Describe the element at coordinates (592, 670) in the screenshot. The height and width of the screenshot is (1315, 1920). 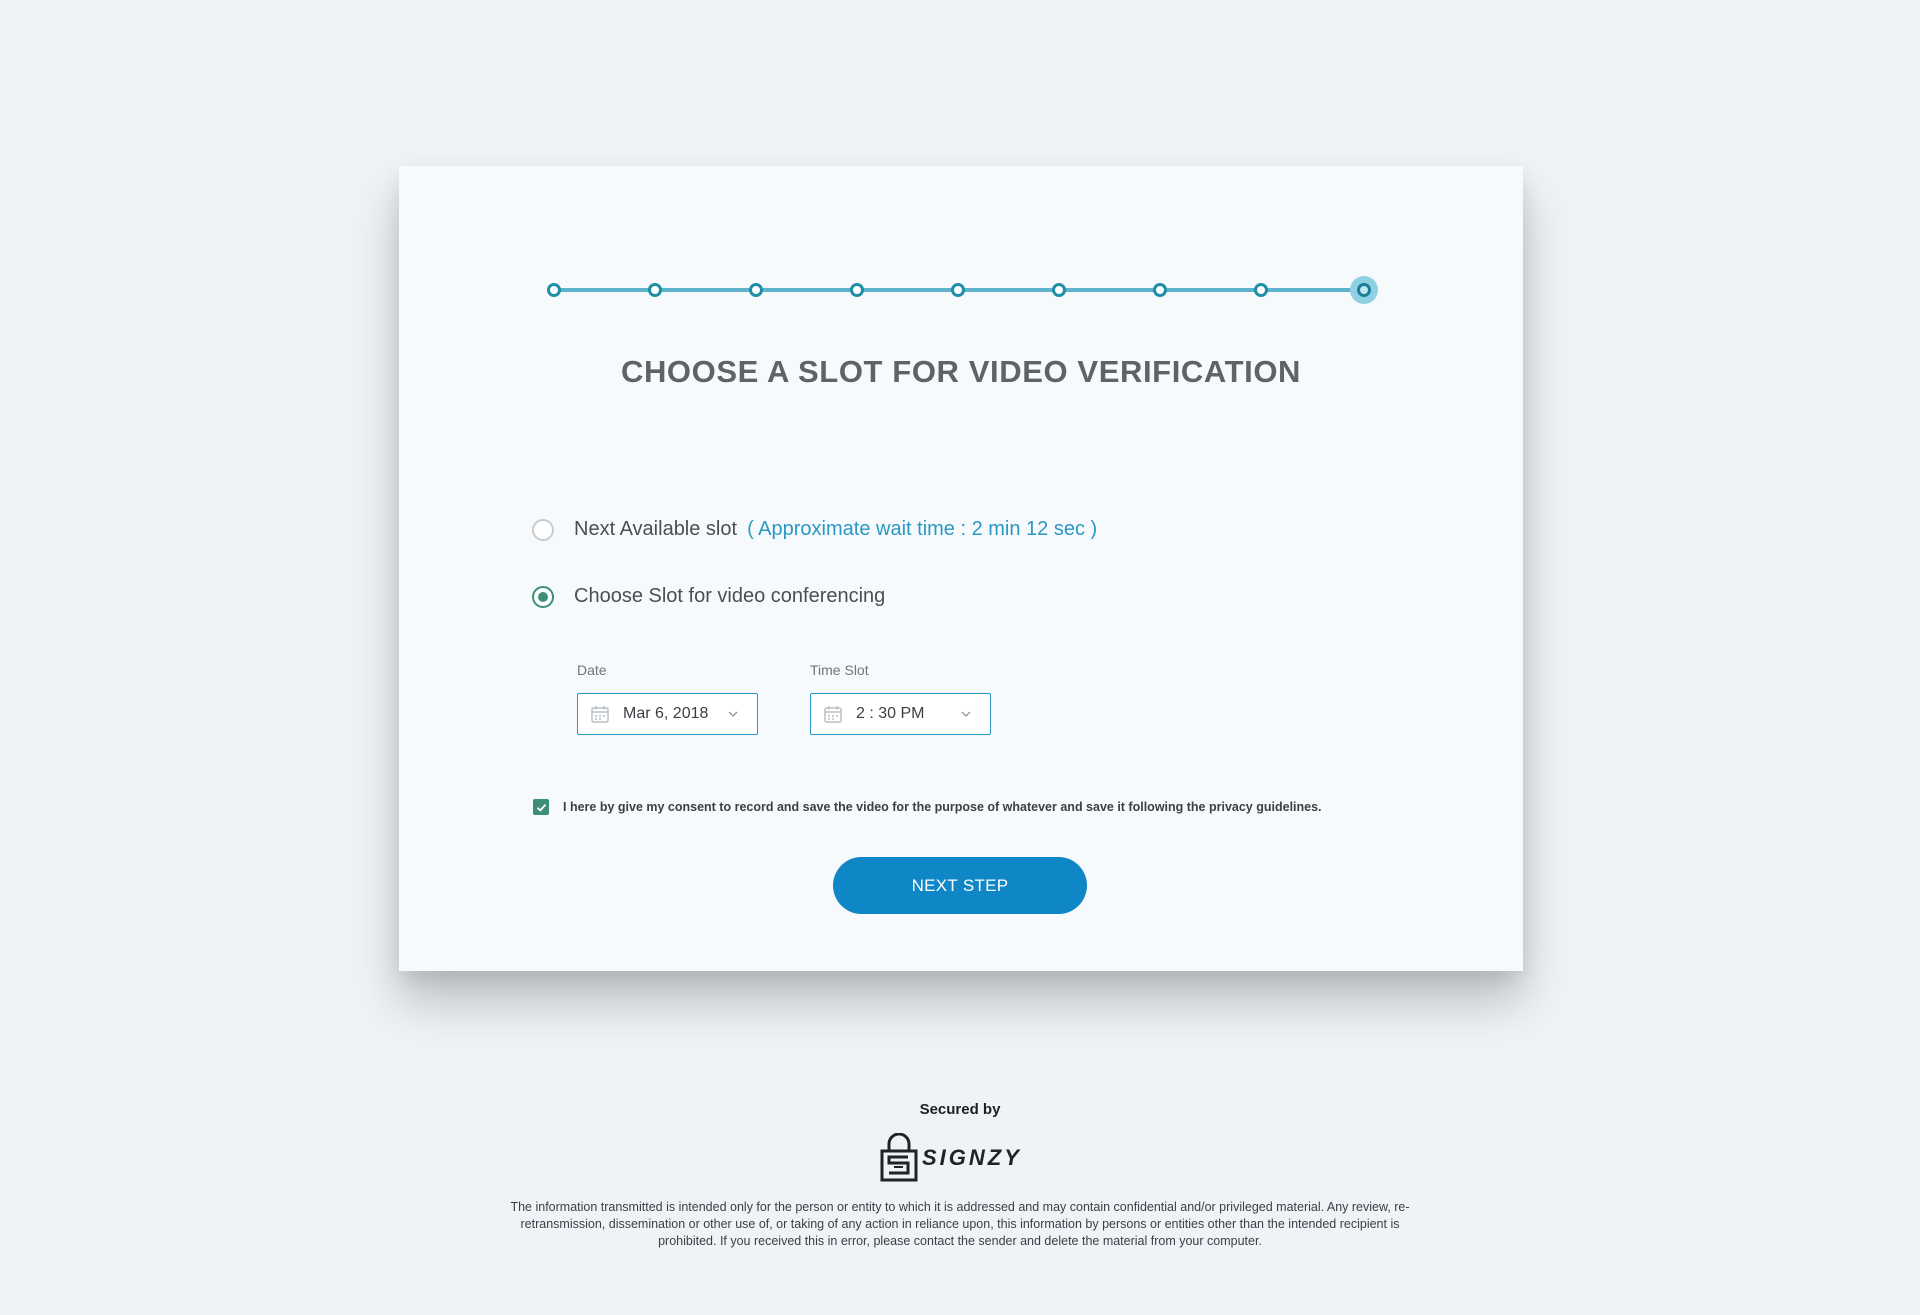
I see `date-label: Date` at that location.